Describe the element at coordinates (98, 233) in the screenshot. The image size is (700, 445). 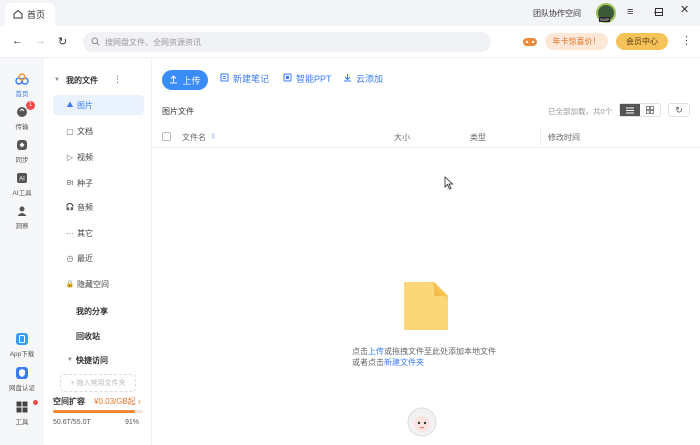
I see `sidebar-item-other: ··· 其它` at that location.